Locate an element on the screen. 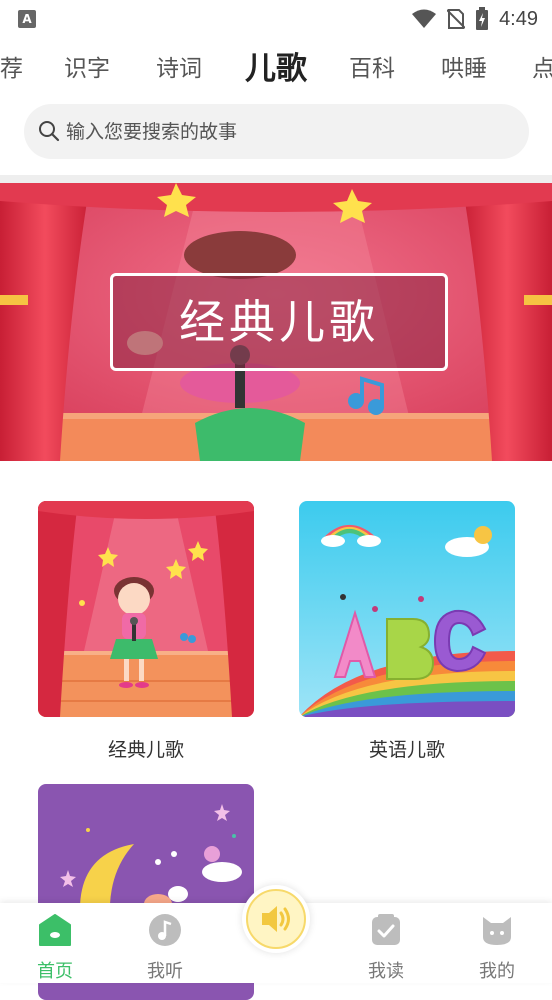 This screenshot has height=1000, width=552. status-bar: A 4:49 is located at coordinates (276, 19).